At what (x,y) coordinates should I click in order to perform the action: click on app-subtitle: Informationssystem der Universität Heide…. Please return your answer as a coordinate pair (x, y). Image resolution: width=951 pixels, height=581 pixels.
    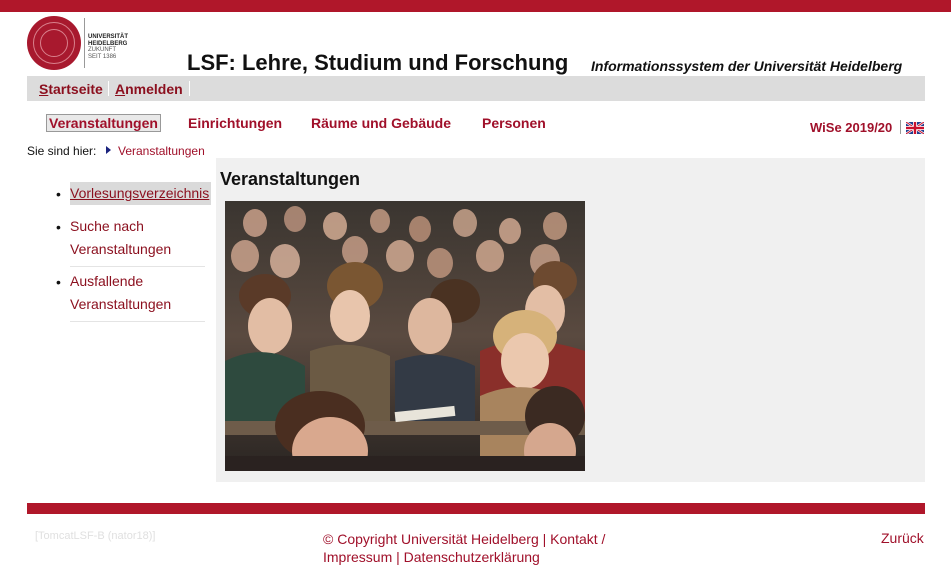
    Looking at the image, I should click on (747, 66).